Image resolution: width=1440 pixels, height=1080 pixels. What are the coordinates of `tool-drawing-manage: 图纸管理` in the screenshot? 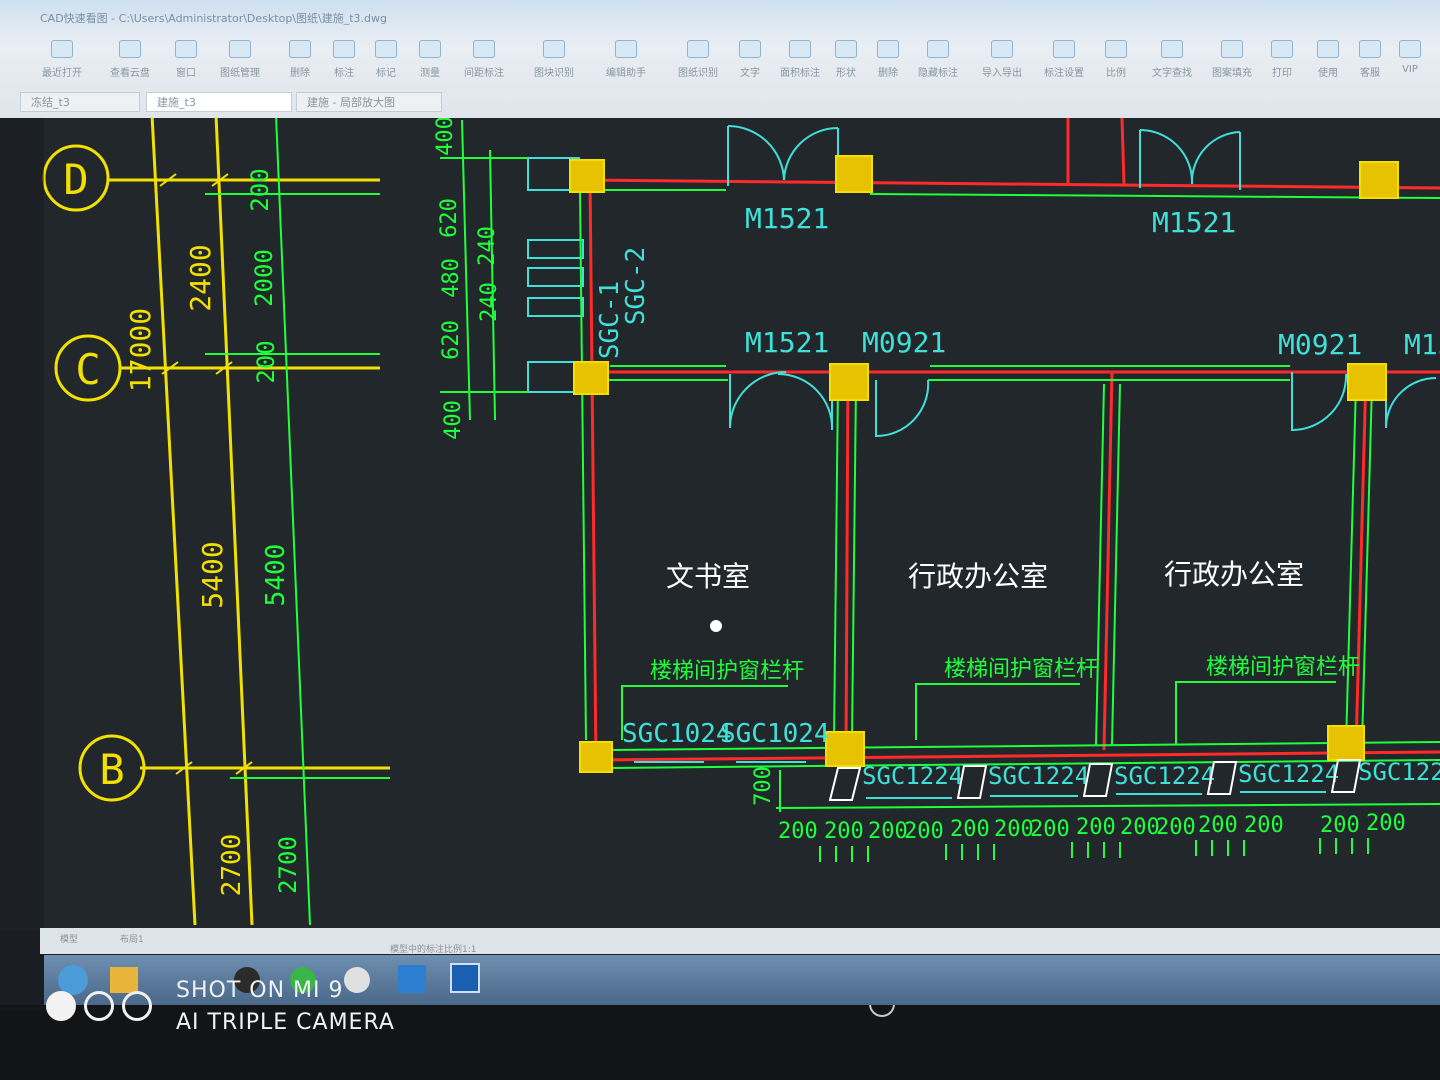 It's located at (240, 59).